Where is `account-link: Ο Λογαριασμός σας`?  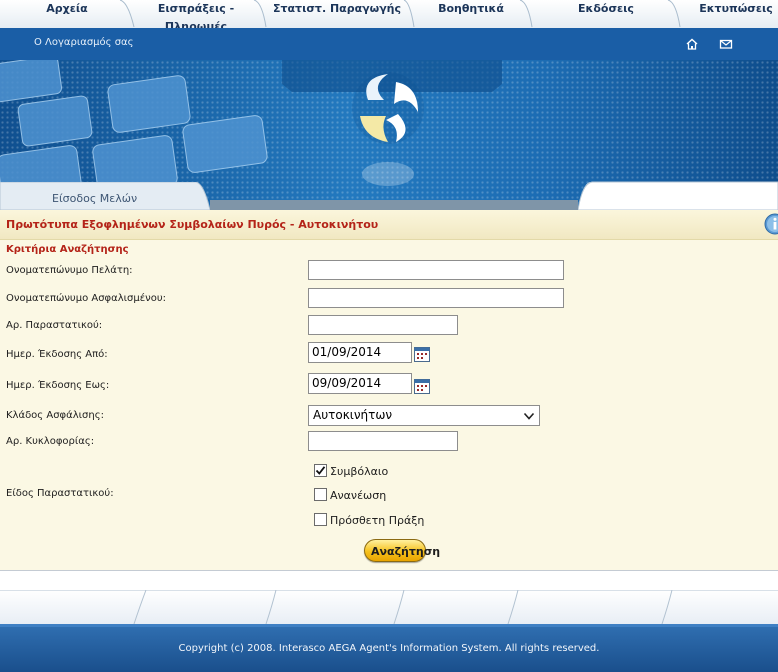 account-link: Ο Λογαριασμός σας is located at coordinates (84, 42).